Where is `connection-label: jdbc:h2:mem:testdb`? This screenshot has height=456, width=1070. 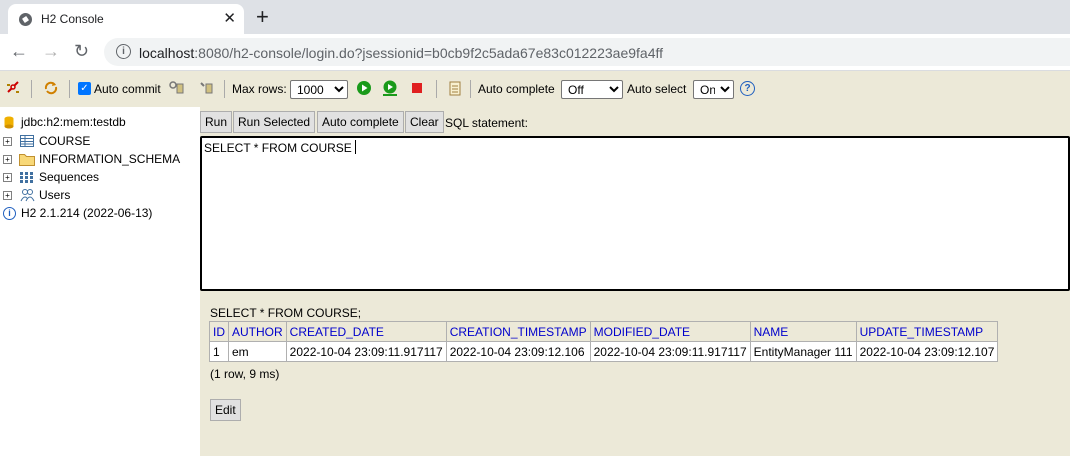 connection-label: jdbc:h2:mem:testdb is located at coordinates (73, 122).